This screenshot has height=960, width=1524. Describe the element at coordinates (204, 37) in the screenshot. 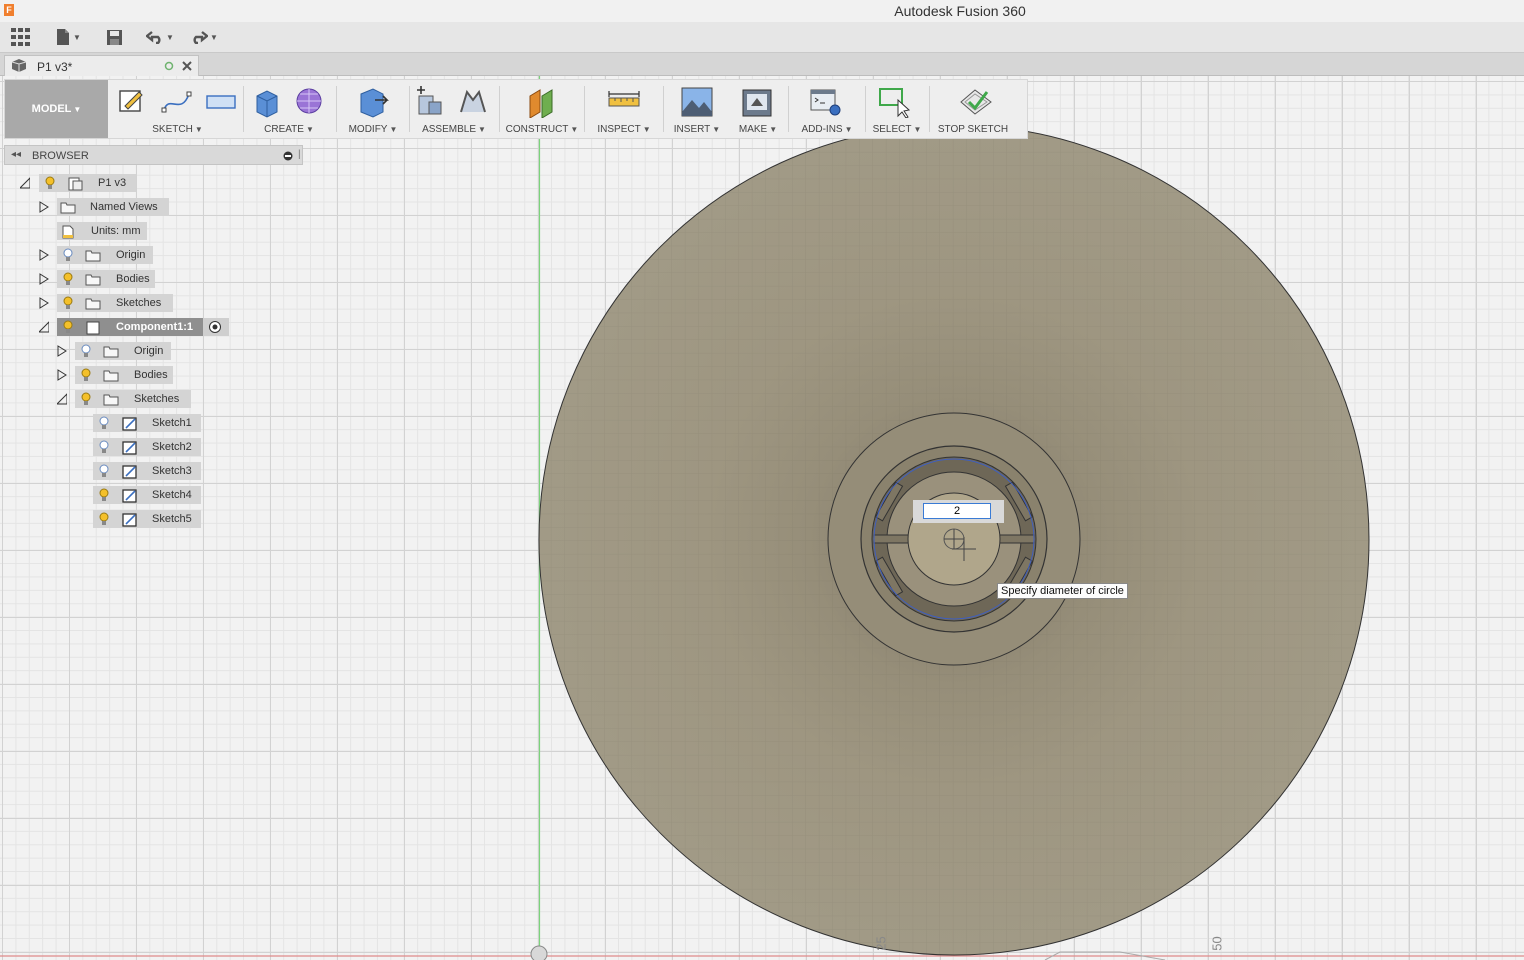

I see `redo-button: ▼` at that location.